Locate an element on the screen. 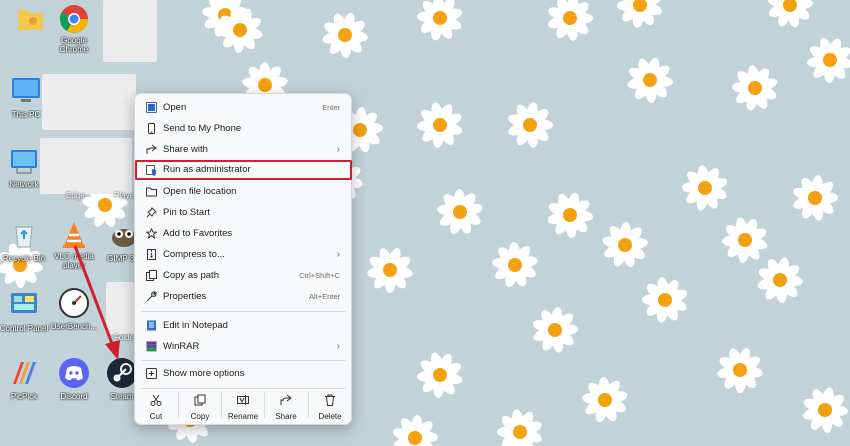 This screenshot has width=850, height=446. share-label: Share is located at coordinates (286, 416).